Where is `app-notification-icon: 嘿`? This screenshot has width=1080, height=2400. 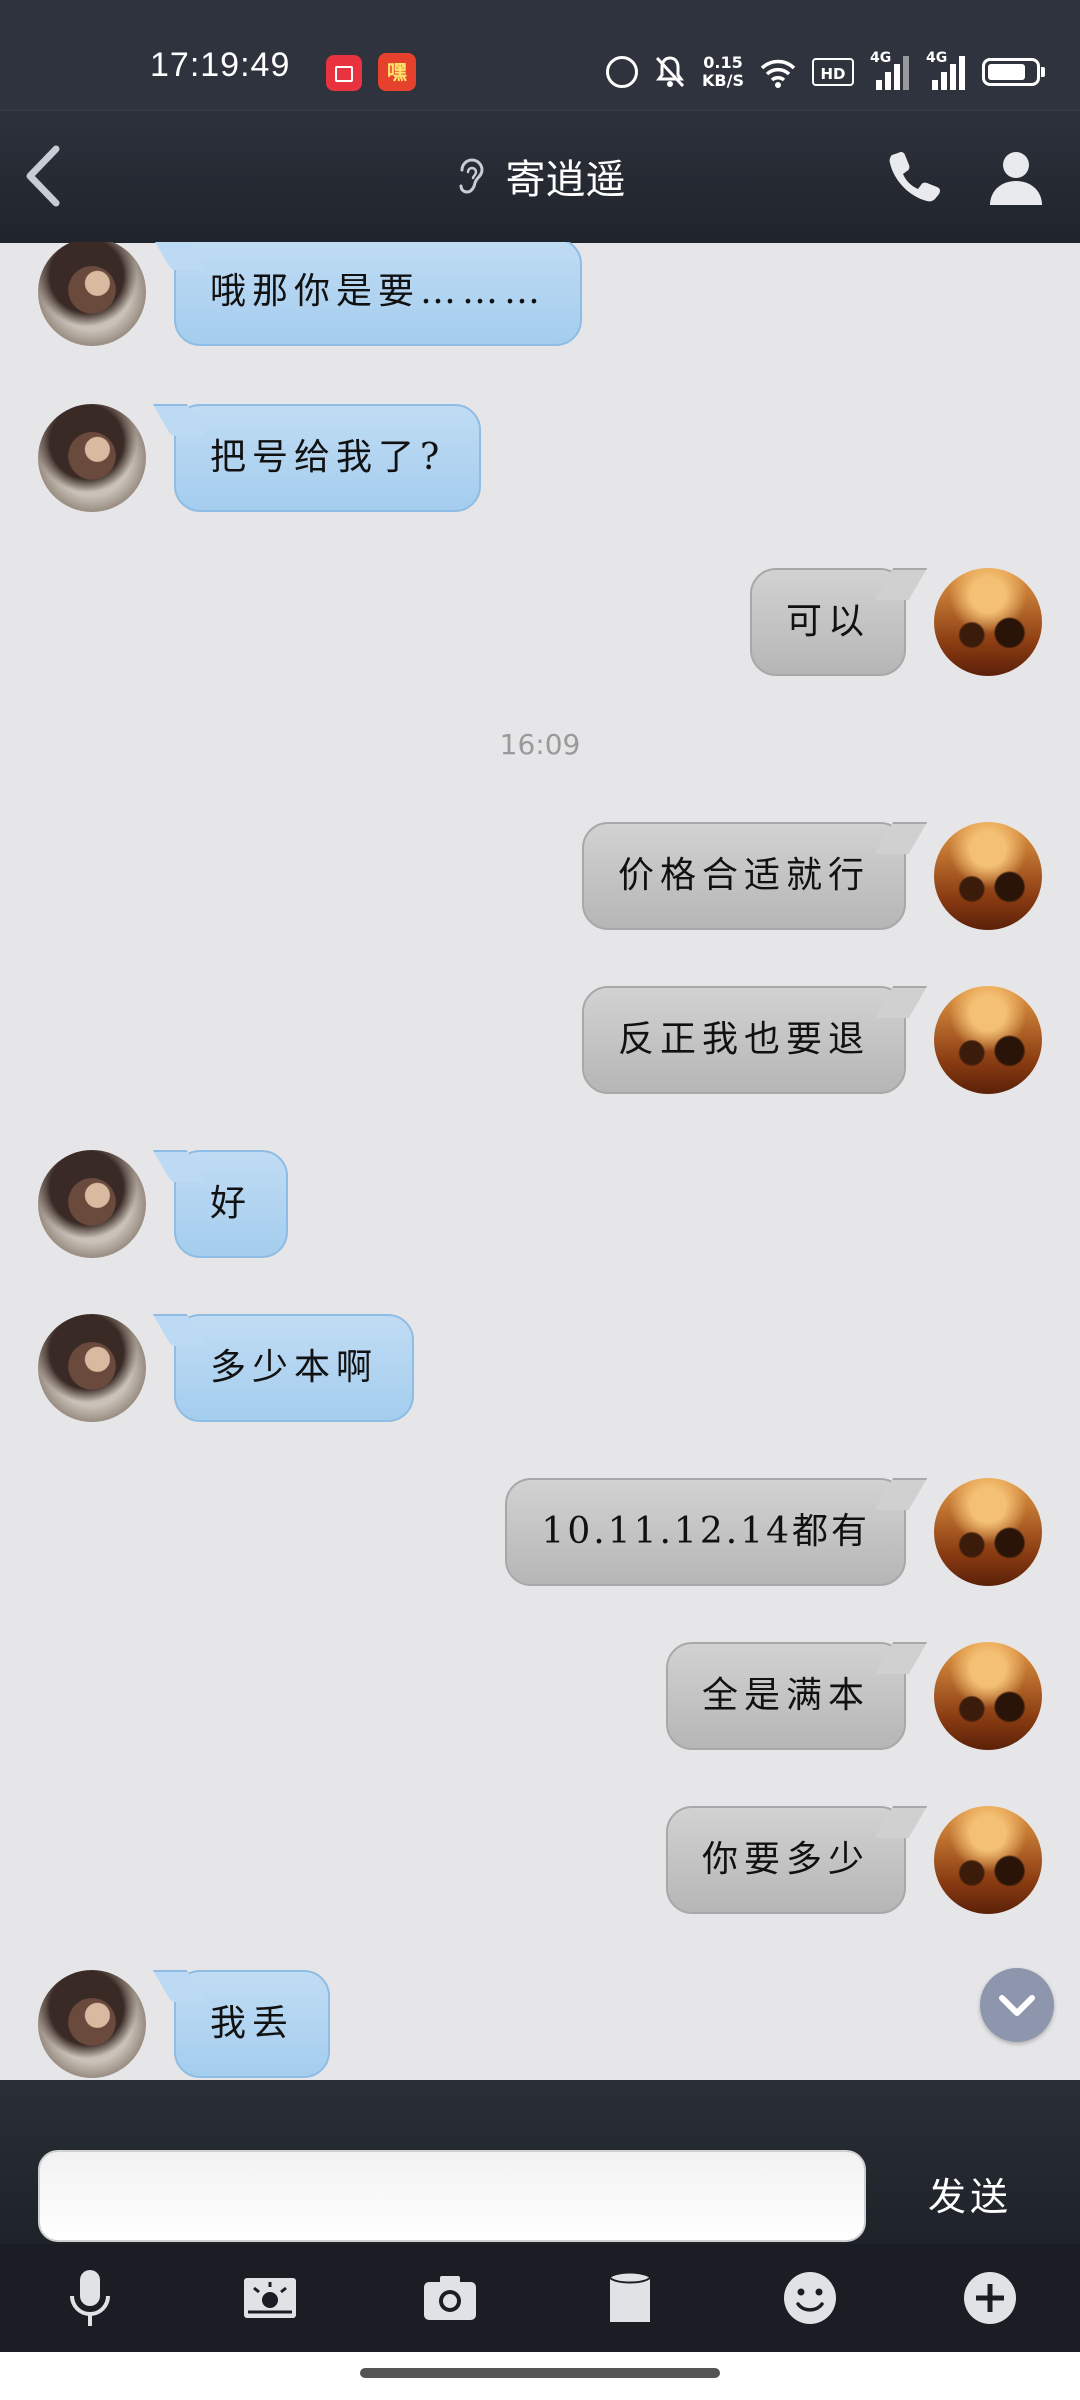 app-notification-icon: 嘿 is located at coordinates (397, 72).